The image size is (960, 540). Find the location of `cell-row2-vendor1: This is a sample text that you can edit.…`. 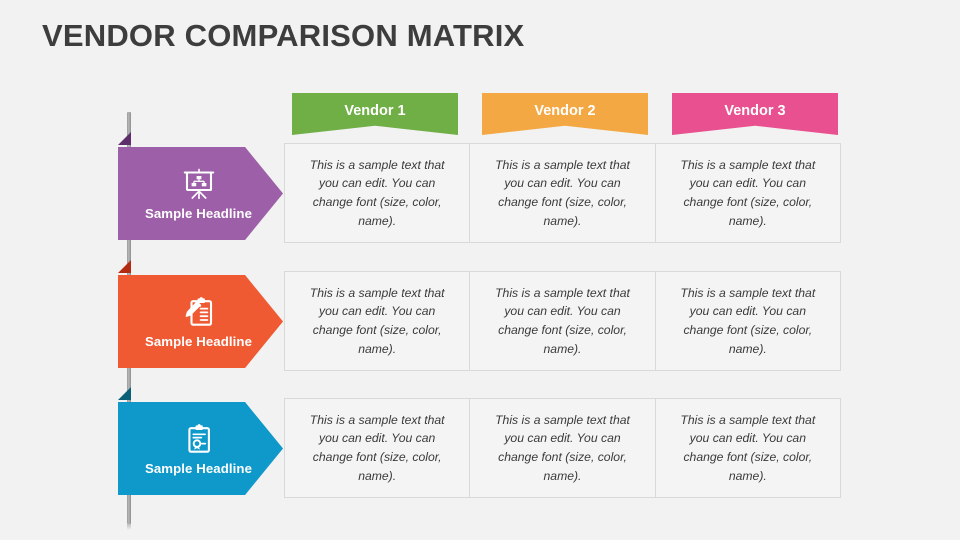

cell-row2-vendor1: This is a sample text that you can edit.… is located at coordinates (377, 321).